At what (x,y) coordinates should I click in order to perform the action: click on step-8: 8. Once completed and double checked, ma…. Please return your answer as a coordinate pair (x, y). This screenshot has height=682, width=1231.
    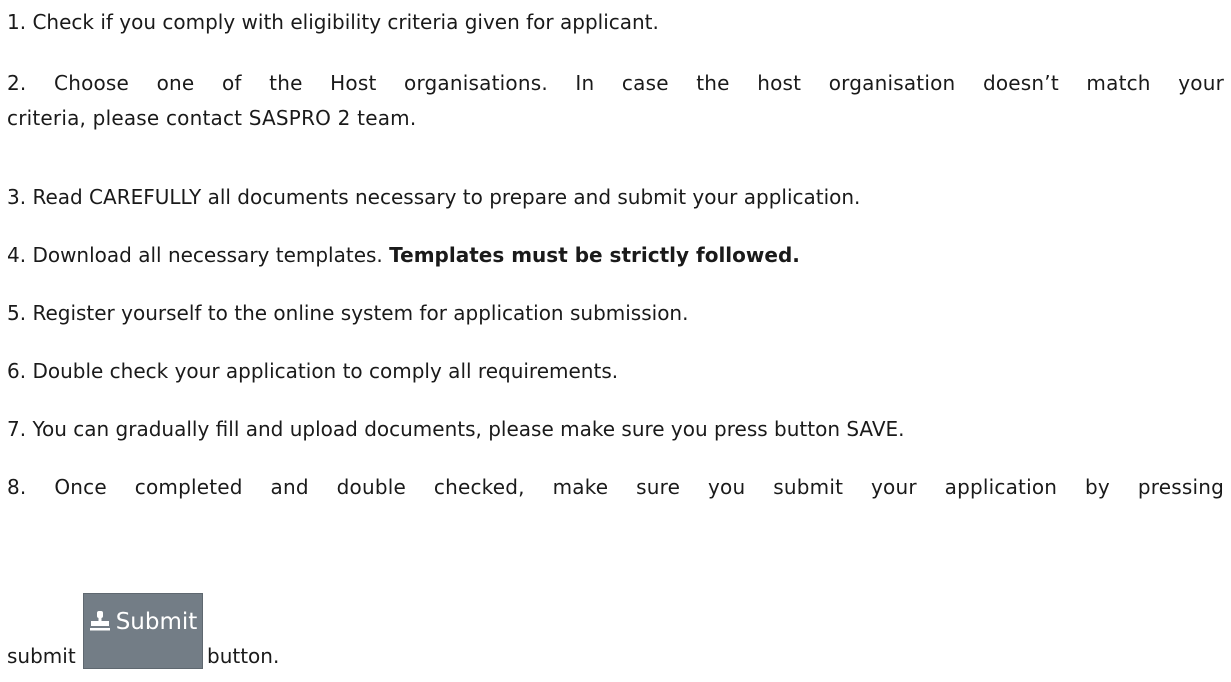
    Looking at the image, I should click on (615, 487).